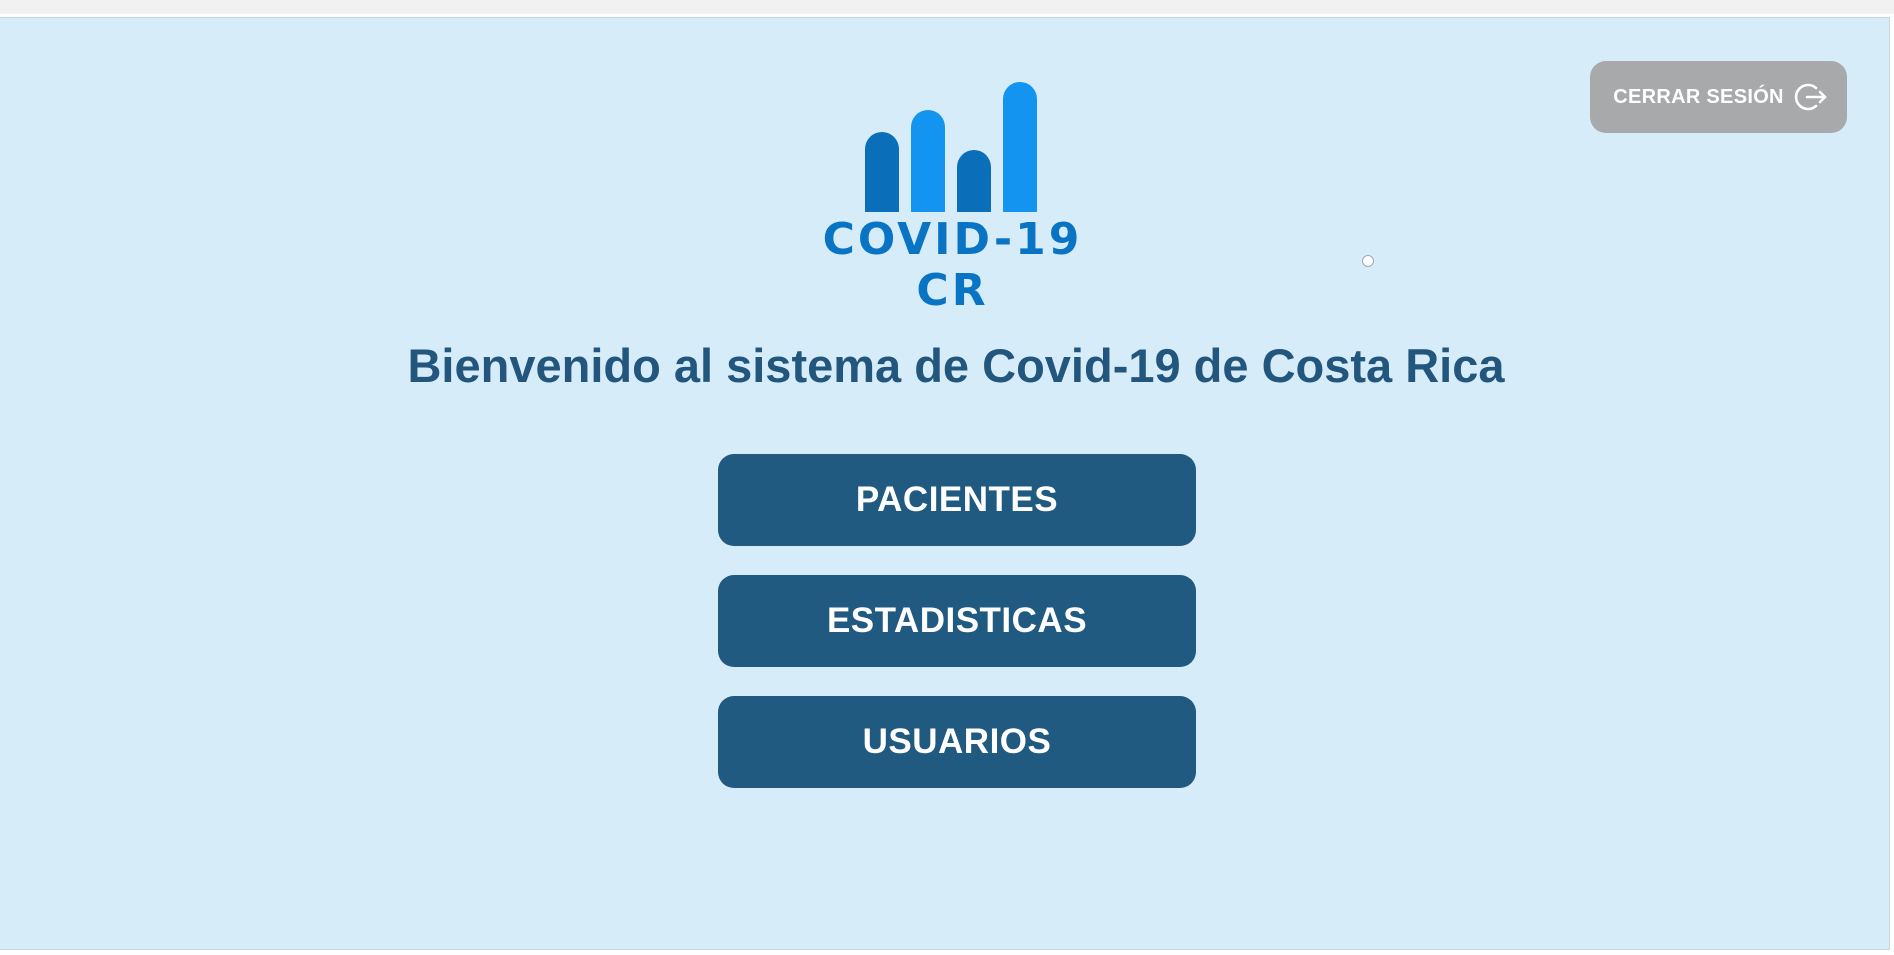  What do you see at coordinates (1698, 96) in the screenshot?
I see `logout-label: CERRAR SESIÓN` at bounding box center [1698, 96].